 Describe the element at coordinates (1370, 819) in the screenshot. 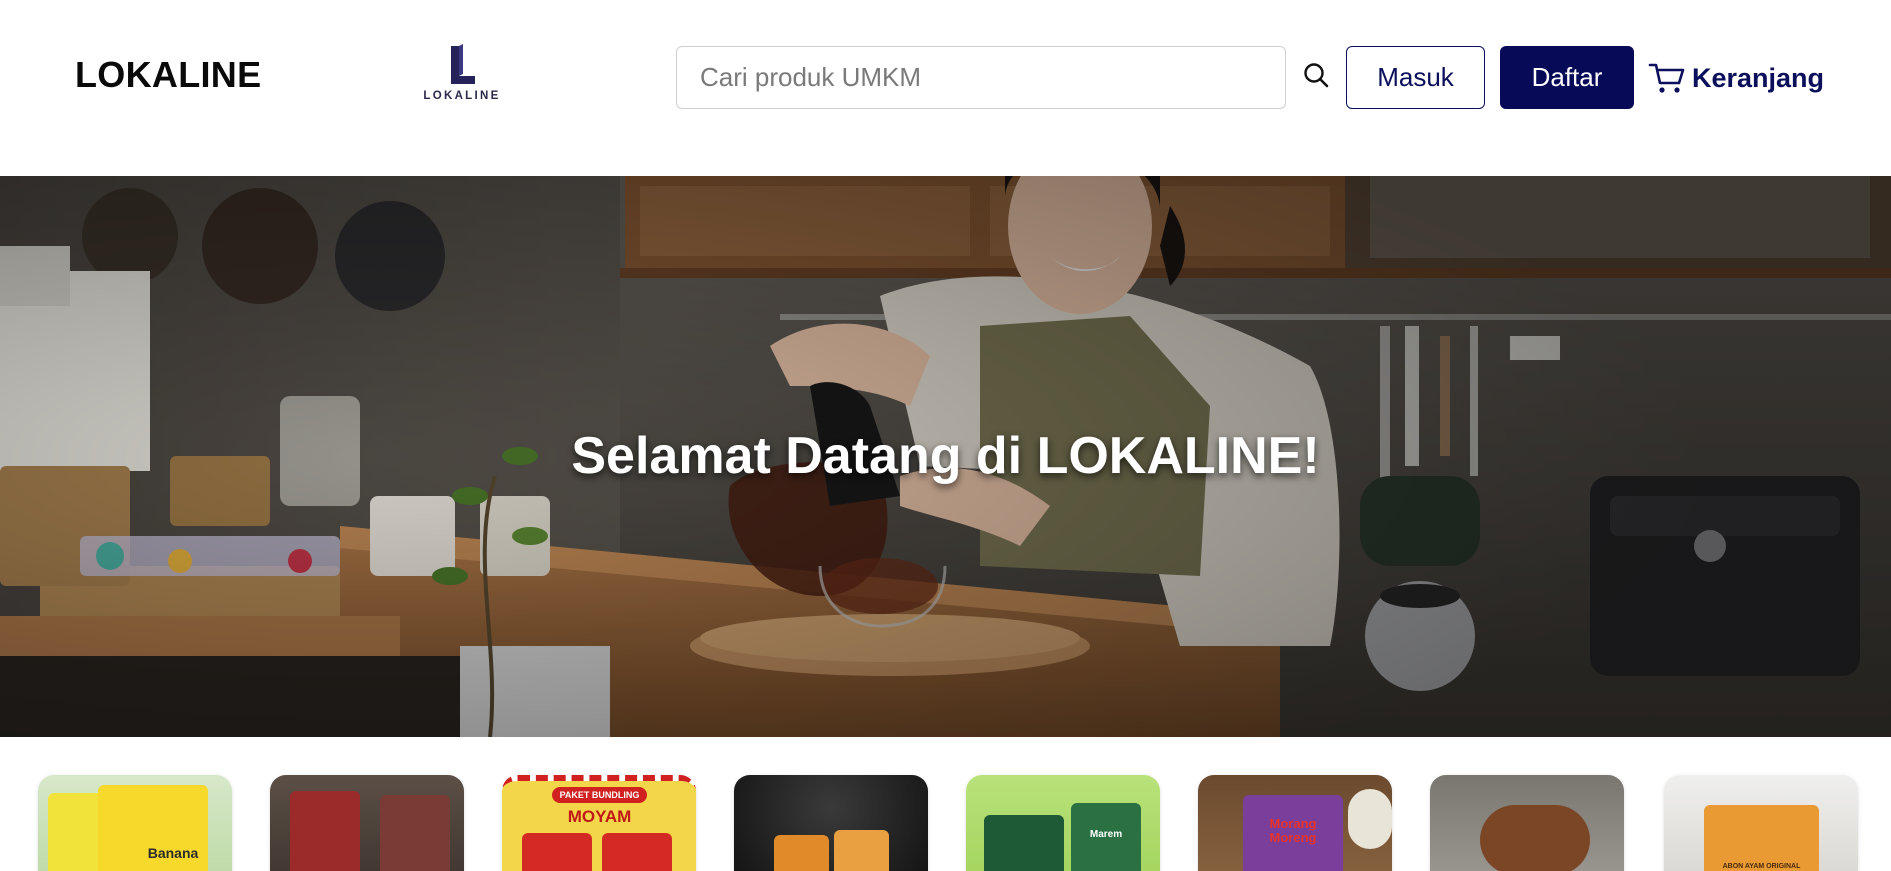

I see `product-flower` at that location.